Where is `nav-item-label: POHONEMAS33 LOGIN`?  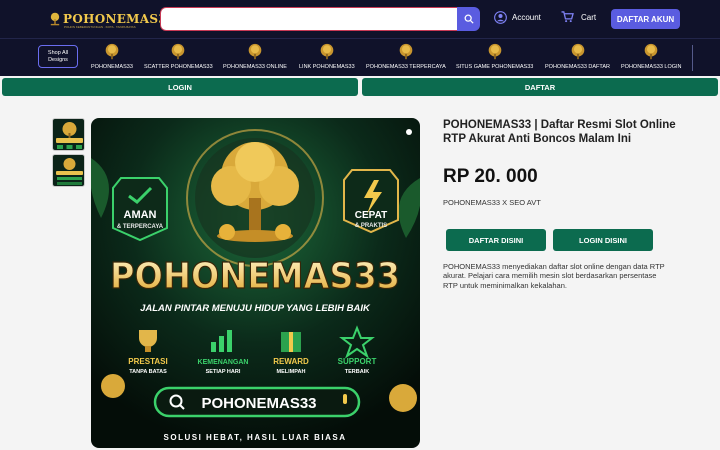
nav-item-label: POHONEMAS33 LOGIN is located at coordinates (651, 67).